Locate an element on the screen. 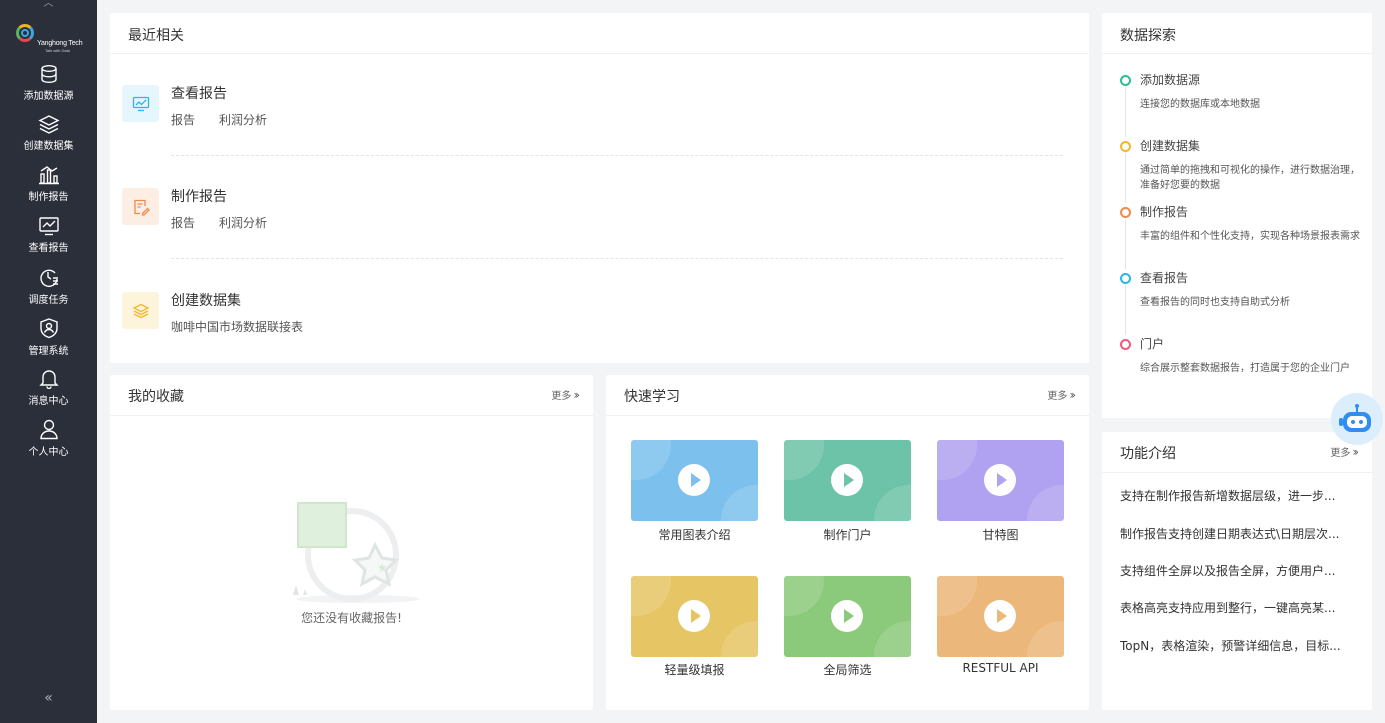 Image resolution: width=1385 pixels, height=723 pixels. learn-more-link: 更多 ›› is located at coordinates (1061, 394).